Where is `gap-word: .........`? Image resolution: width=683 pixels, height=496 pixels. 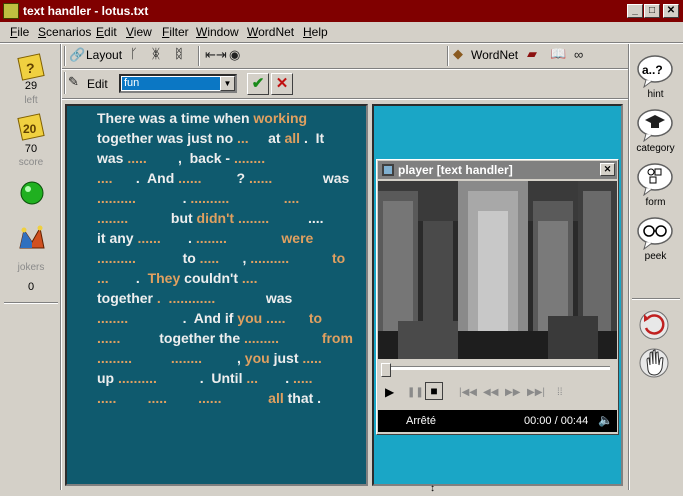 gap-word: ......... is located at coordinates (281, 338).